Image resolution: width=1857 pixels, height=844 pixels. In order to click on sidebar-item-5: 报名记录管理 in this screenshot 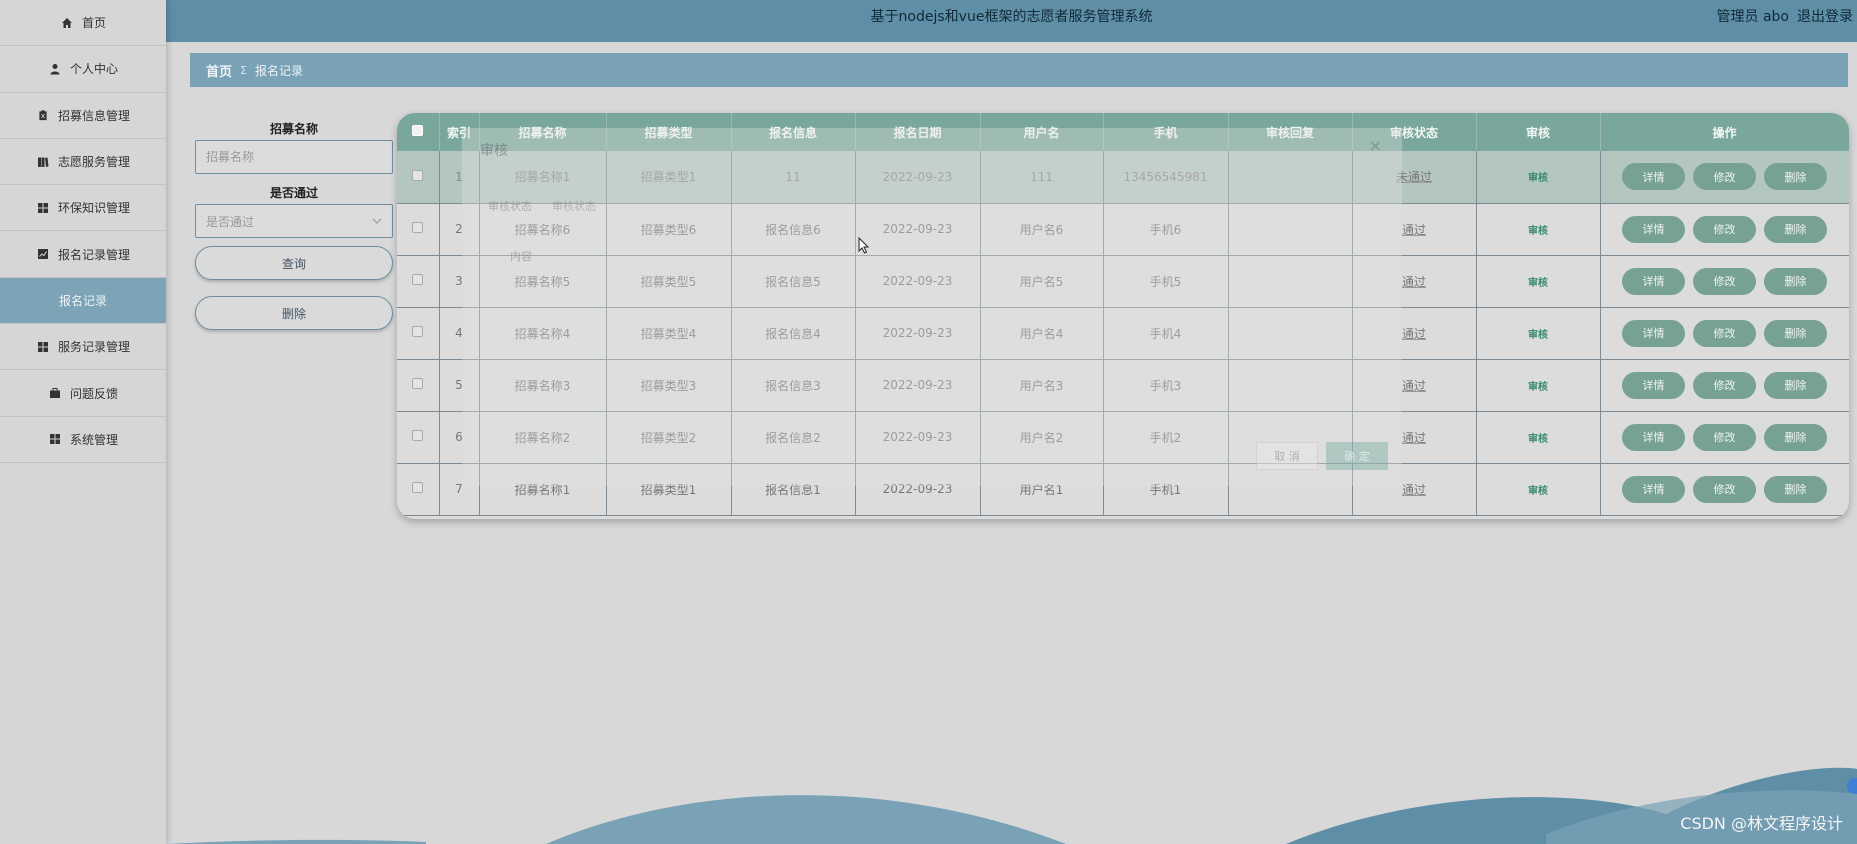, I will do `click(83, 254)`.